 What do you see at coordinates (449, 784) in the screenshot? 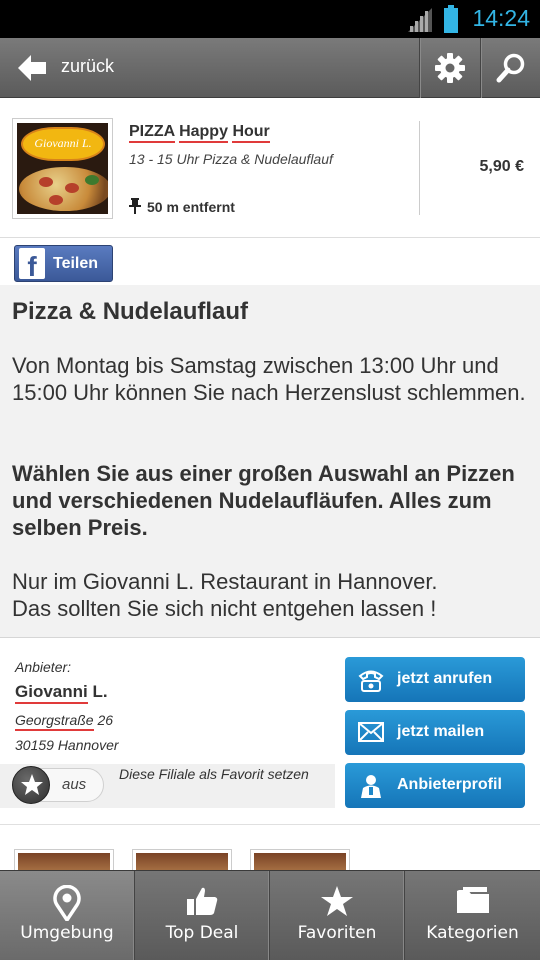
I see `profile-label: Anbieterprofil` at bounding box center [449, 784].